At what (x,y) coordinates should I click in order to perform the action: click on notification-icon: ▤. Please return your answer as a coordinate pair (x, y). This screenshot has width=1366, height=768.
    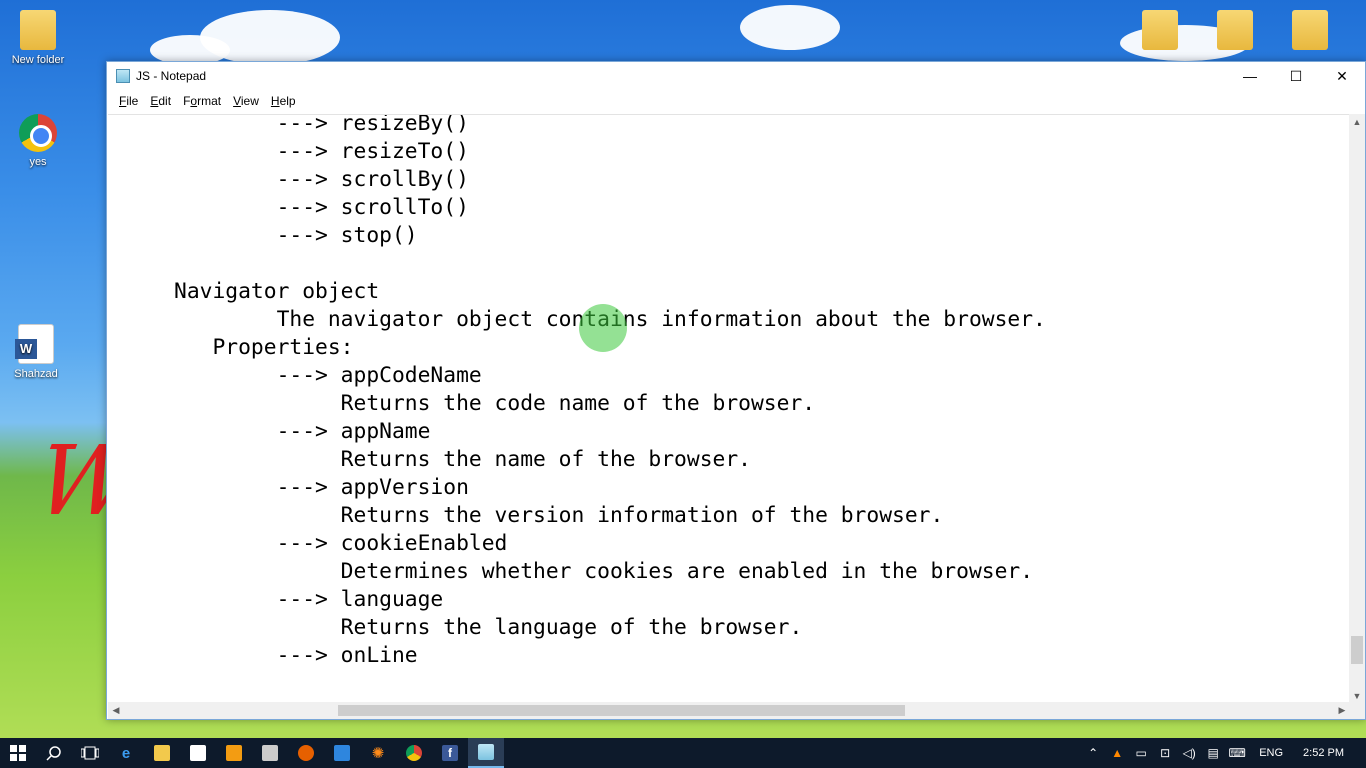
    Looking at the image, I should click on (1213, 753).